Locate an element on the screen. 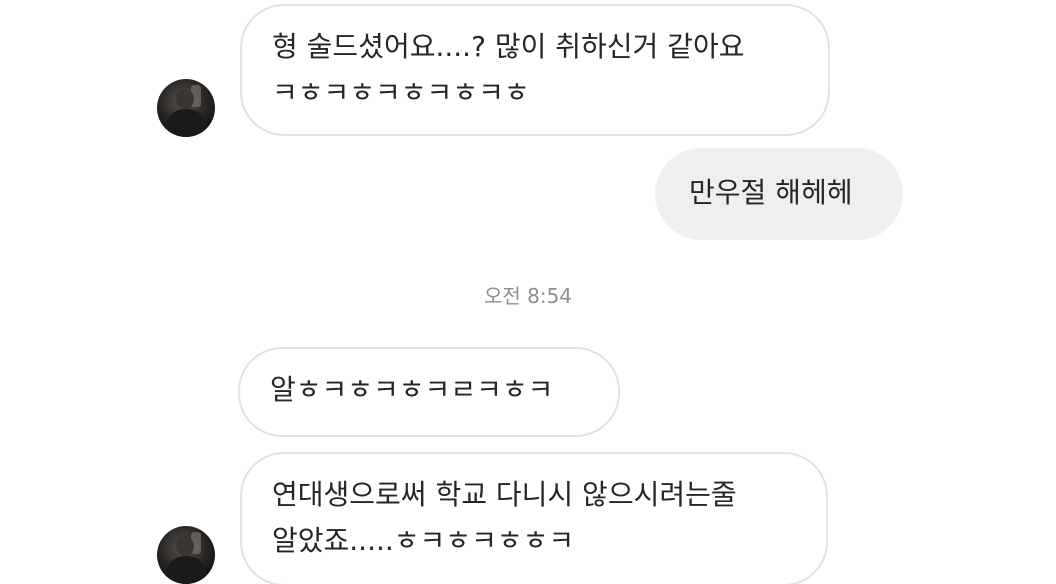  message-text: 알ㅎㅋㅎㅋㅎㅋㄹㅋㅎㅋ is located at coordinates (412, 389).